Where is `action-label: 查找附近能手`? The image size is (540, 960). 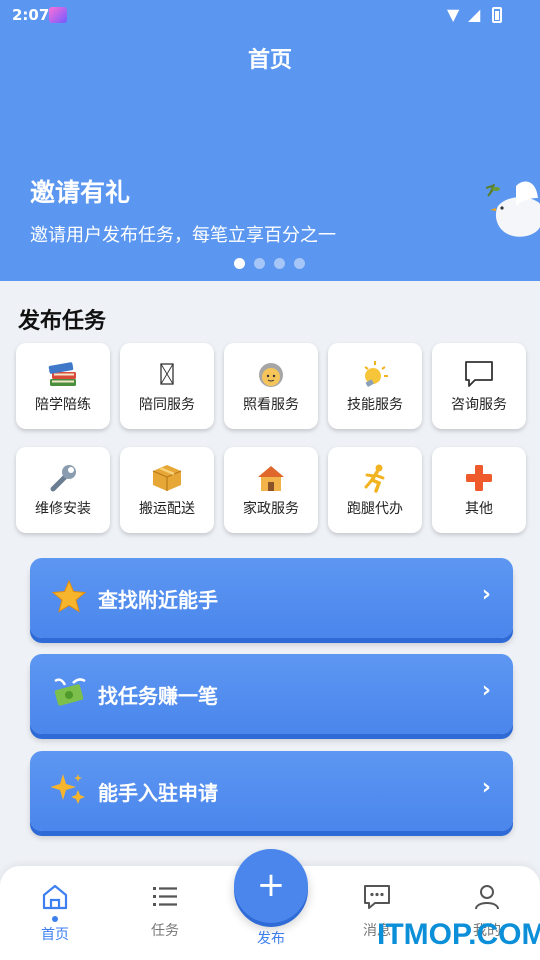 action-label: 查找附近能手 is located at coordinates (158, 600).